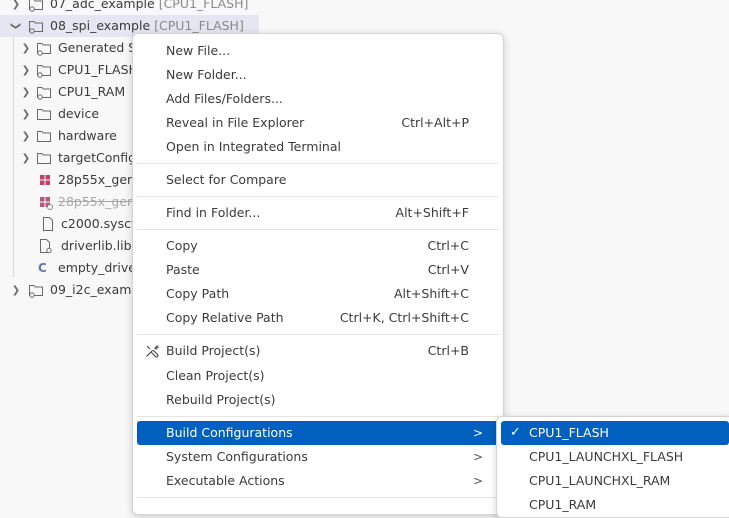 Image resolution: width=729 pixels, height=518 pixels. What do you see at coordinates (448, 350) in the screenshot?
I see `menu-item-shortcut: Ctrl+B` at bounding box center [448, 350].